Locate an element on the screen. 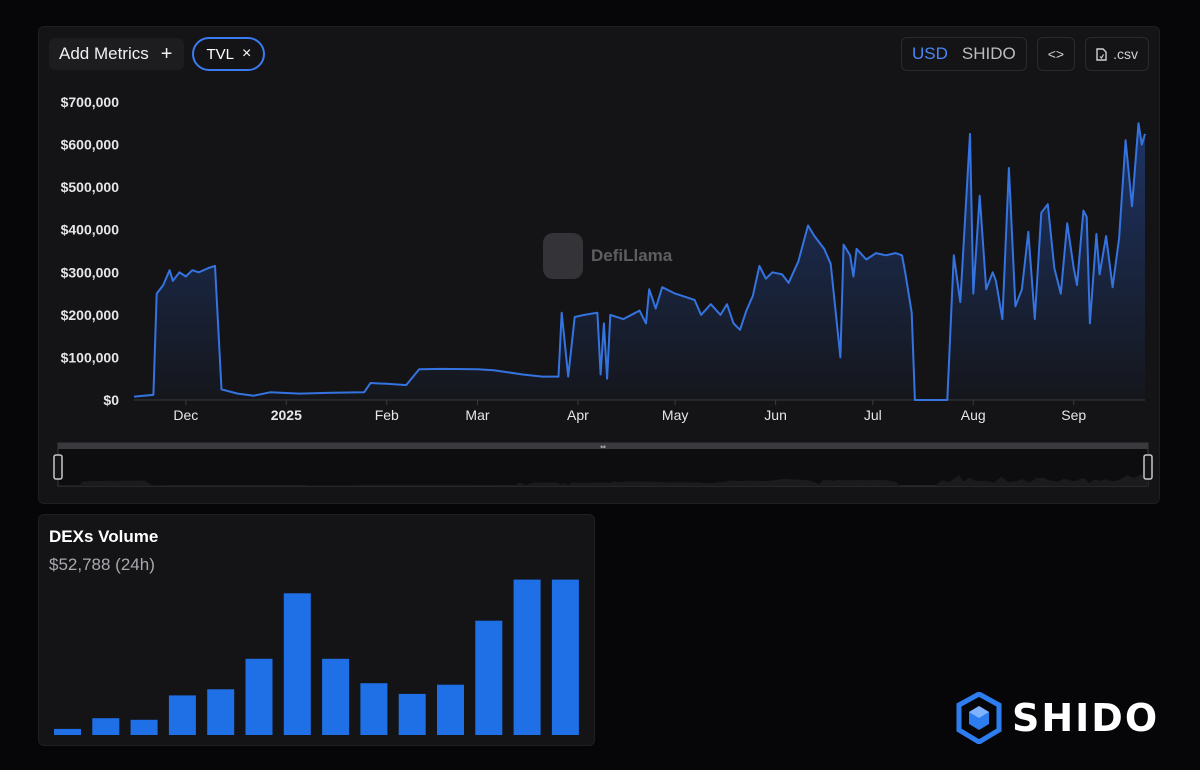 The image size is (1200, 770). range-brush: ⇔ is located at coordinates (603, 464).